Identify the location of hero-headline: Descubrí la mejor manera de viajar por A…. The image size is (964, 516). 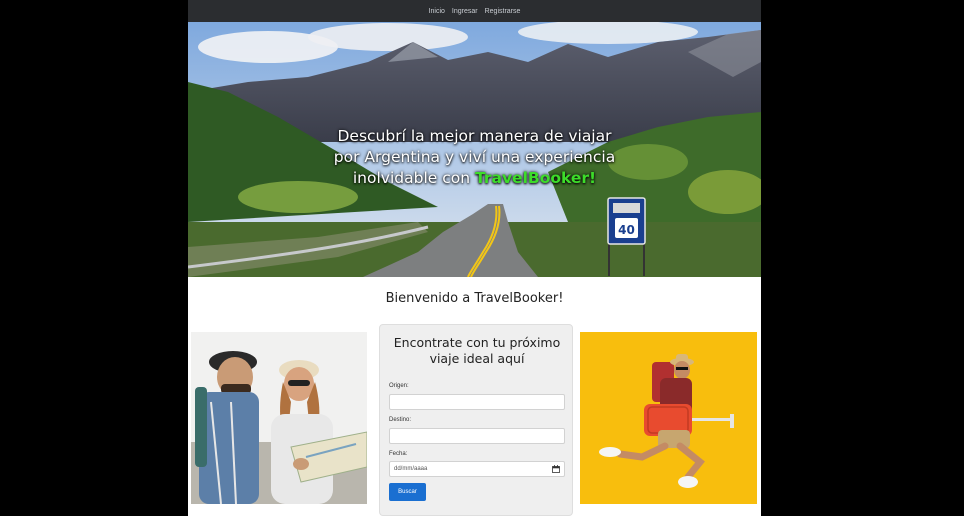
(474, 157).